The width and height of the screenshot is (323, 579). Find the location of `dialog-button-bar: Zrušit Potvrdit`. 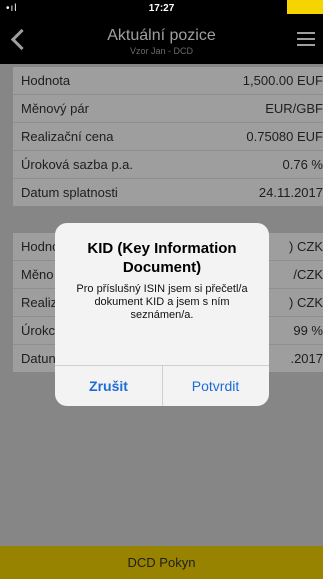

dialog-button-bar: Zrušit Potvrdit is located at coordinates (162, 385).